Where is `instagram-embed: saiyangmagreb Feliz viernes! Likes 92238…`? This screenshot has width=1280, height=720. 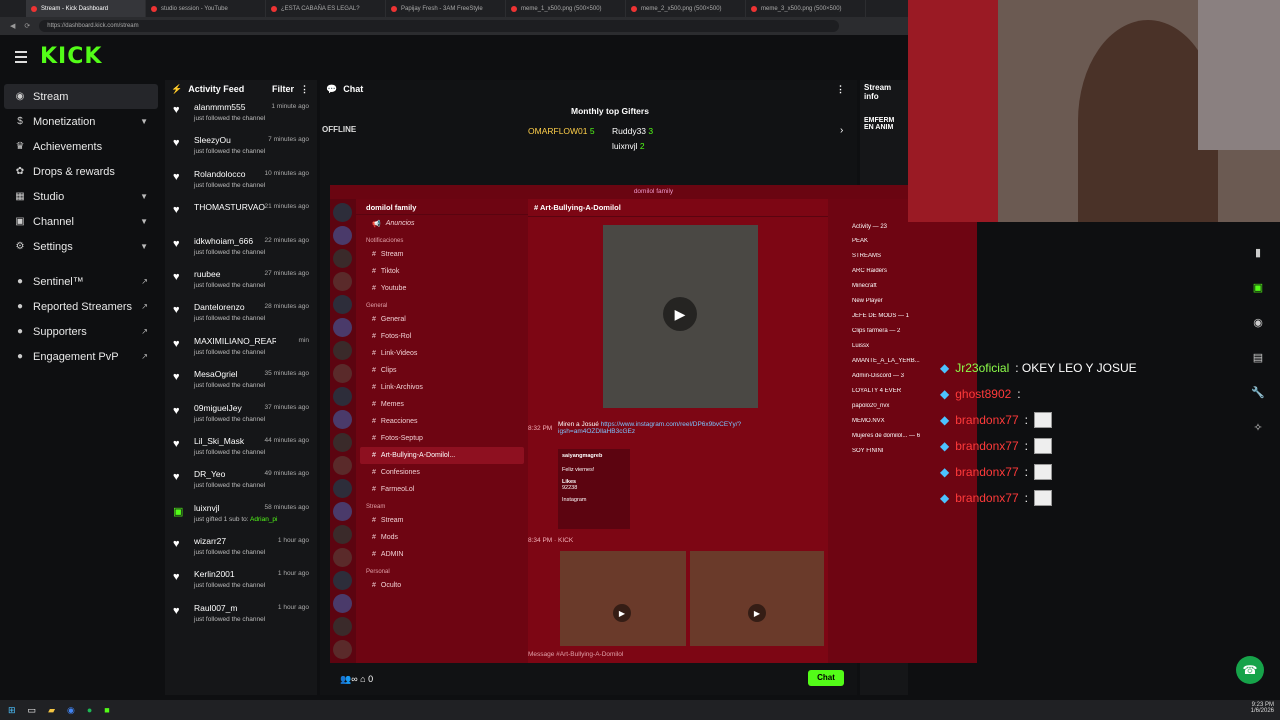 instagram-embed: saiyangmagreb Feliz viernes! Likes 92238… is located at coordinates (594, 489).